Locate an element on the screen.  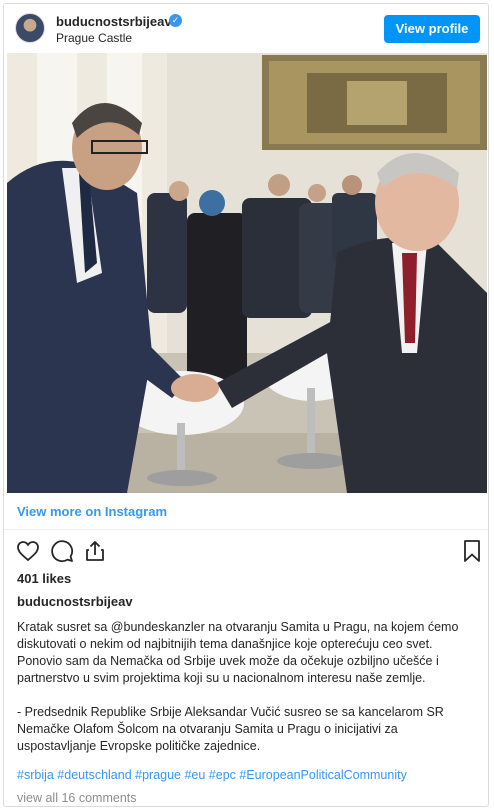
share-icon is located at coordinates (95, 551).